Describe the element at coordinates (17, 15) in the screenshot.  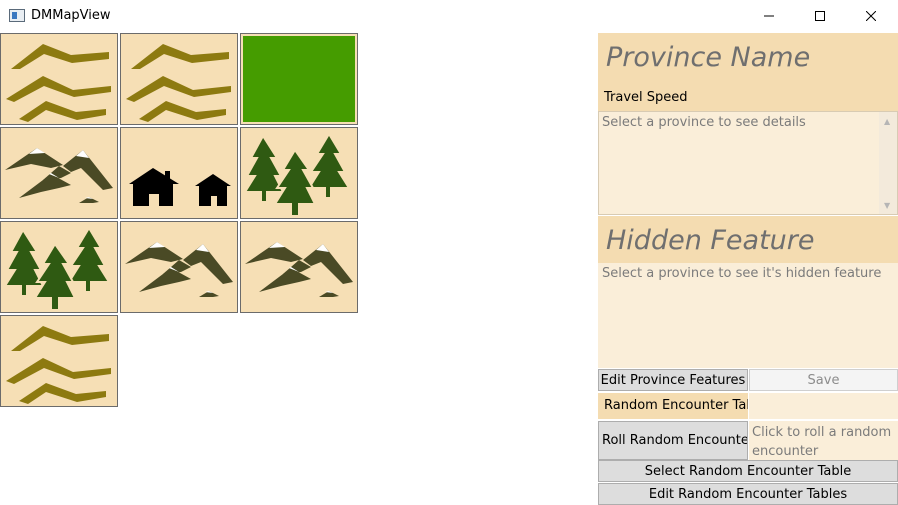
I see `app-icon` at that location.